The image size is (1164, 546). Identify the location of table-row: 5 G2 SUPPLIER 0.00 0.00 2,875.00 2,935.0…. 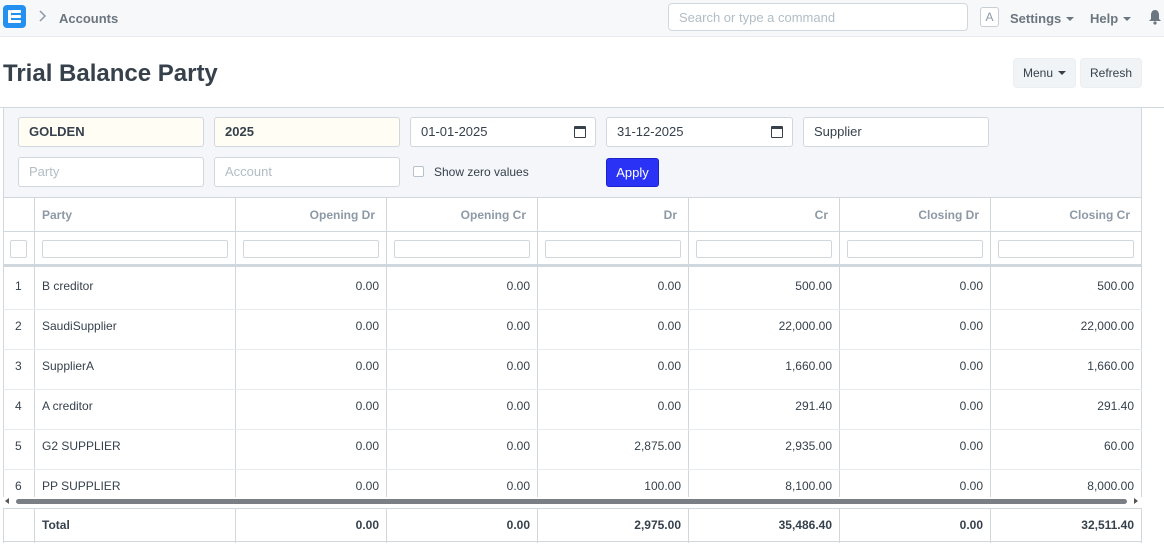
(572, 450).